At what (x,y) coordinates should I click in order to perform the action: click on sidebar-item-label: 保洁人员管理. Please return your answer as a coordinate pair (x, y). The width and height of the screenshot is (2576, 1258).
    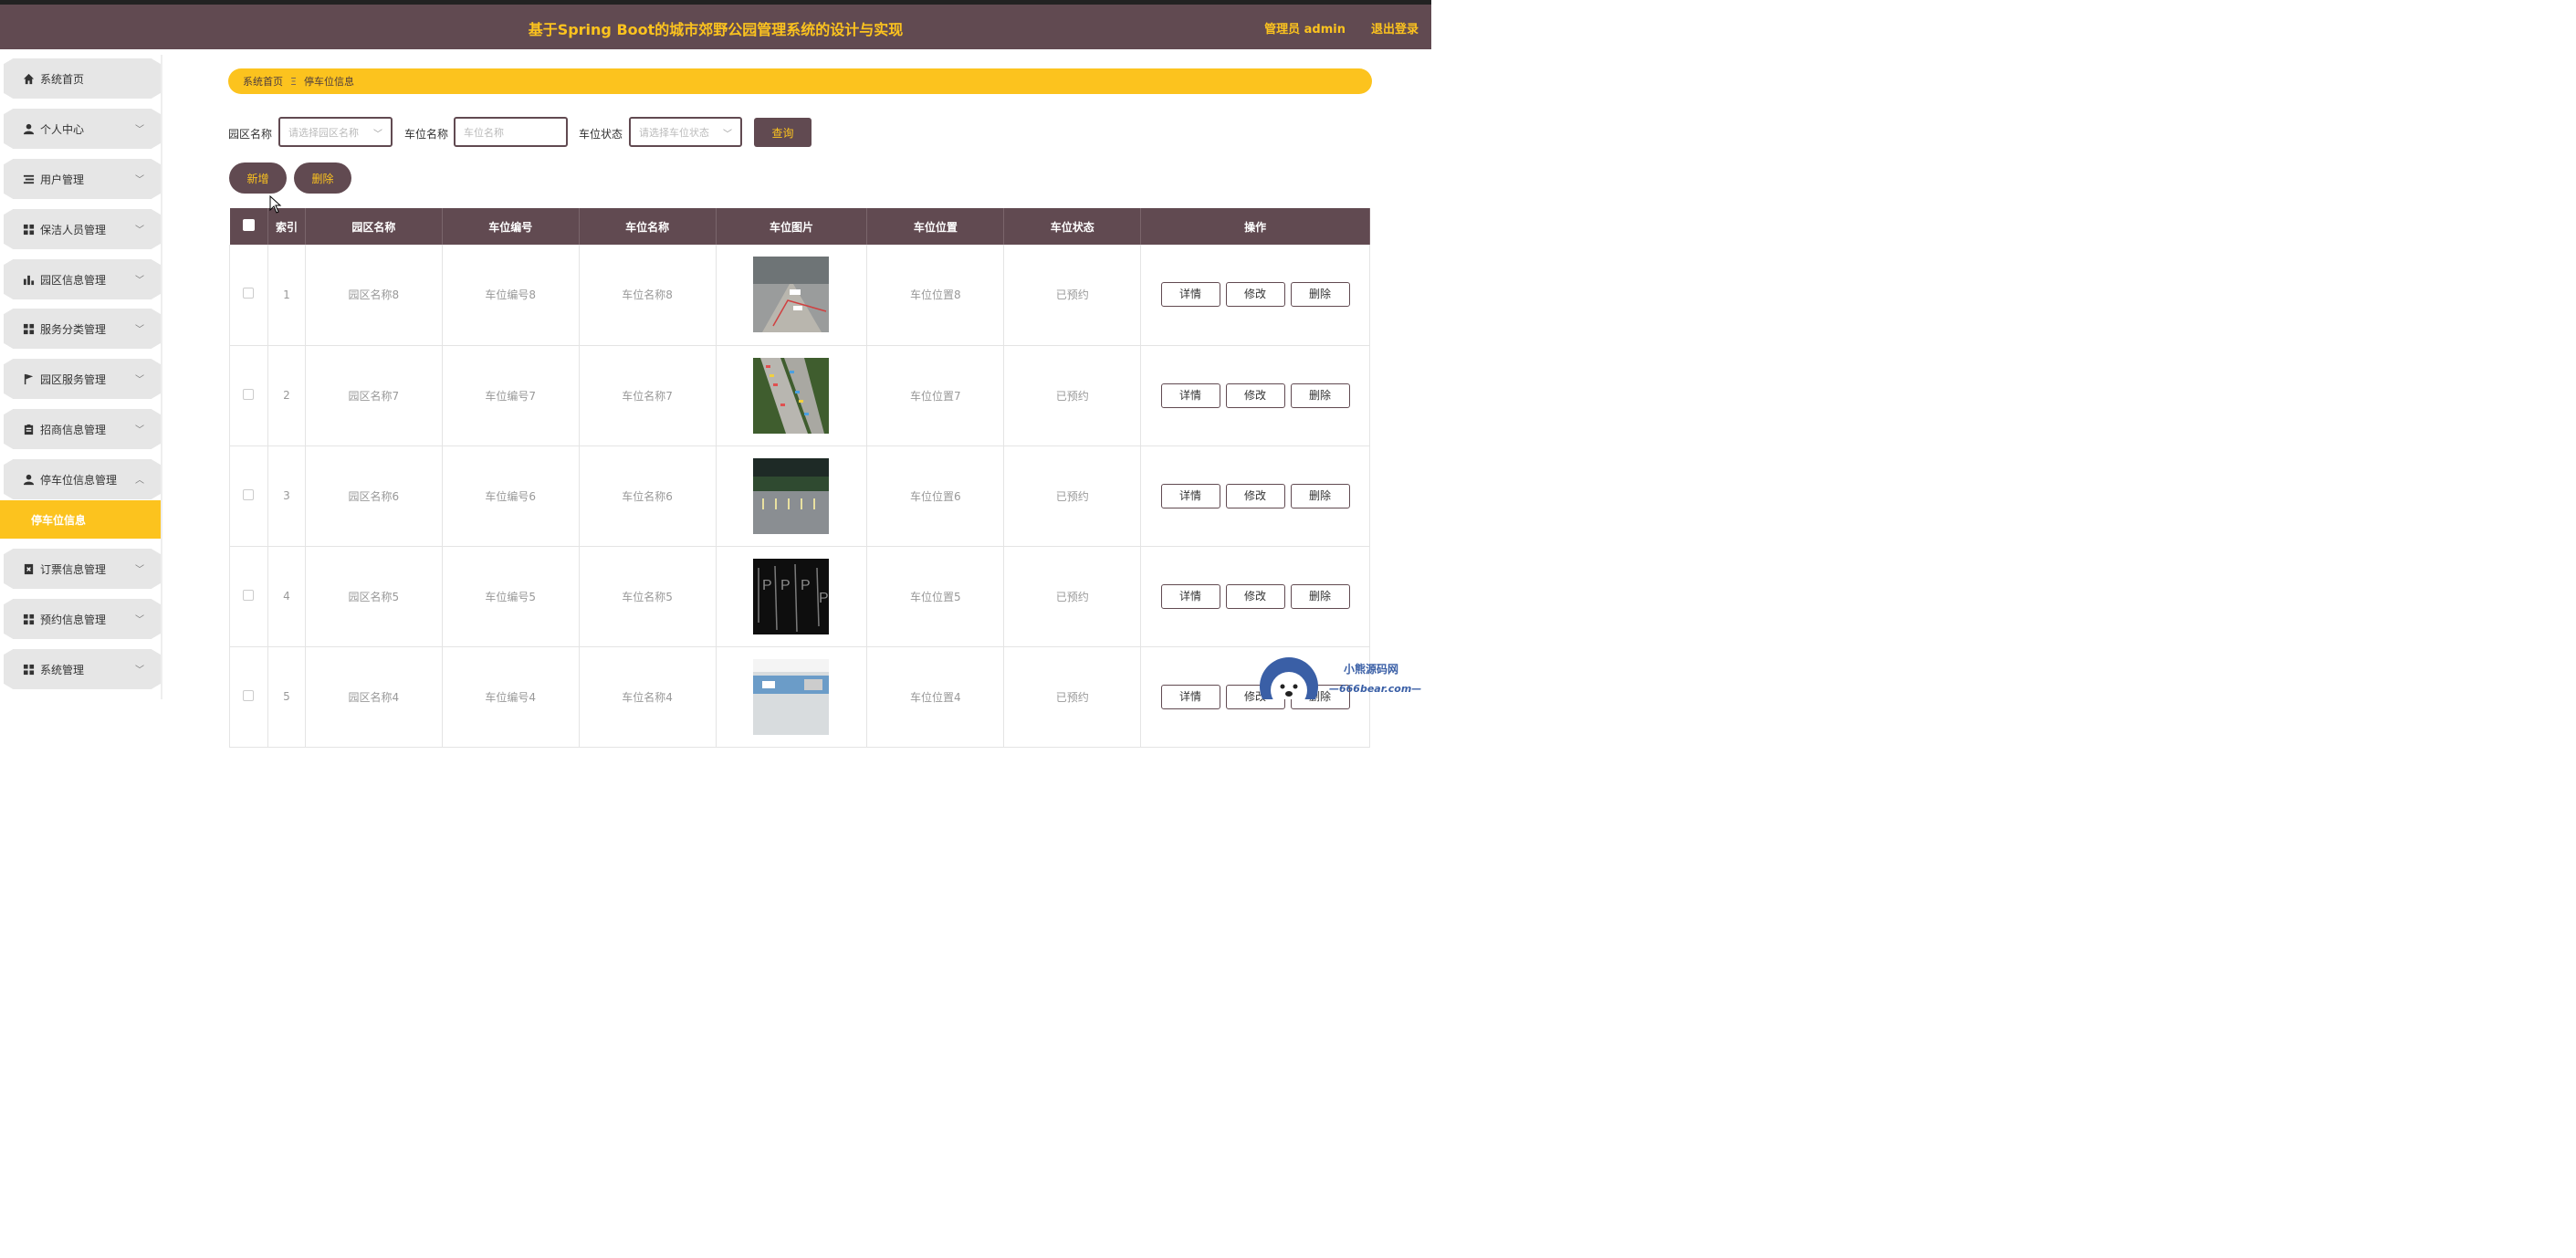
    Looking at the image, I should click on (73, 229).